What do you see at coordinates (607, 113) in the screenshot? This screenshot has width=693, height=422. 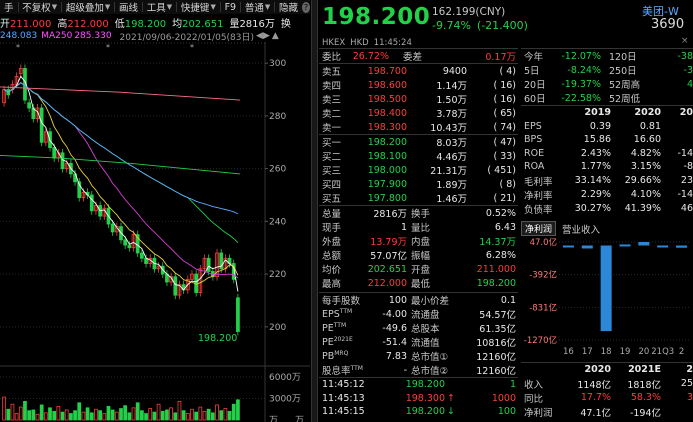 I see `fin-header-row: 2019 2020 20` at bounding box center [607, 113].